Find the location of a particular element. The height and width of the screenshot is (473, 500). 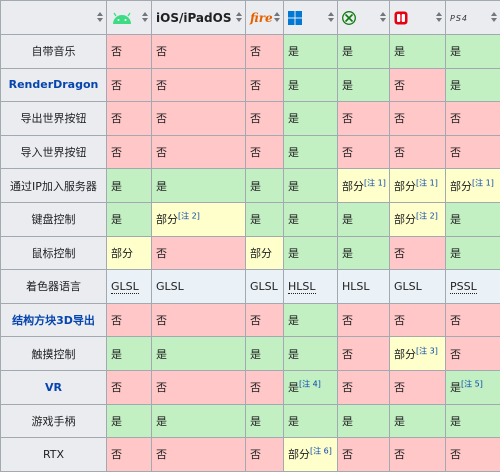

footnote-link: [注 6] is located at coordinates (321, 451).